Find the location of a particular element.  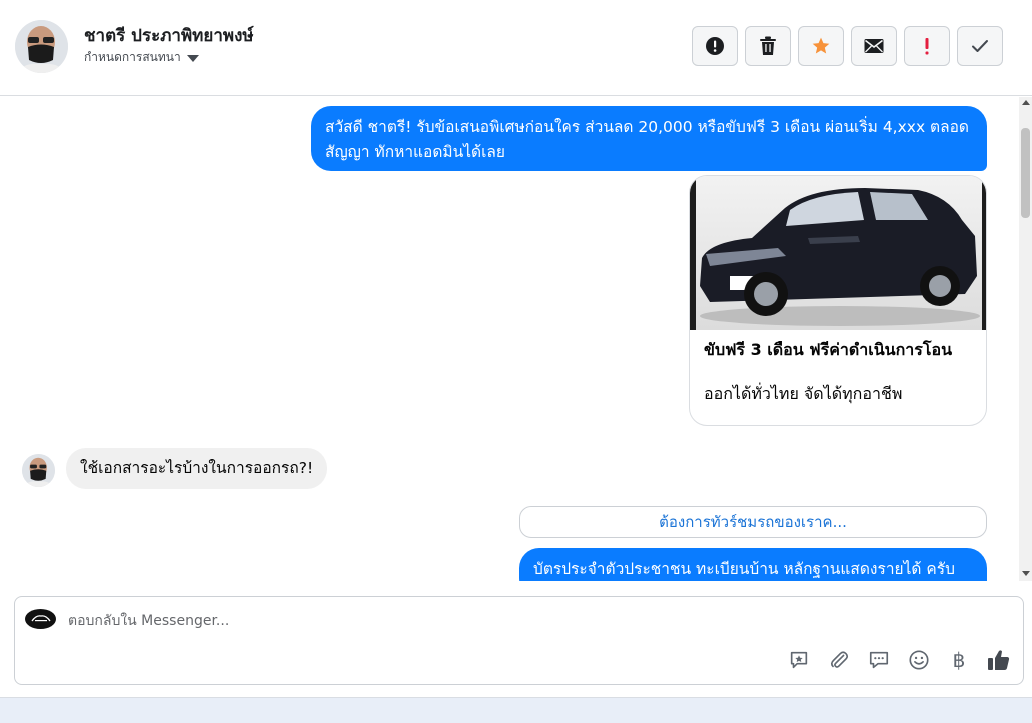

like-icon is located at coordinates (999, 660).